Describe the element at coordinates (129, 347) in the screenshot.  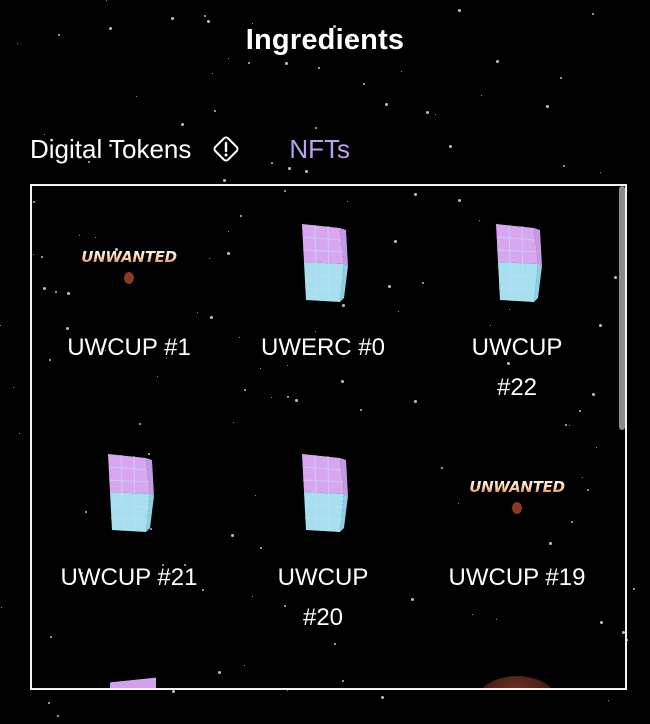
I see `nft-name: UWCUP #1` at that location.